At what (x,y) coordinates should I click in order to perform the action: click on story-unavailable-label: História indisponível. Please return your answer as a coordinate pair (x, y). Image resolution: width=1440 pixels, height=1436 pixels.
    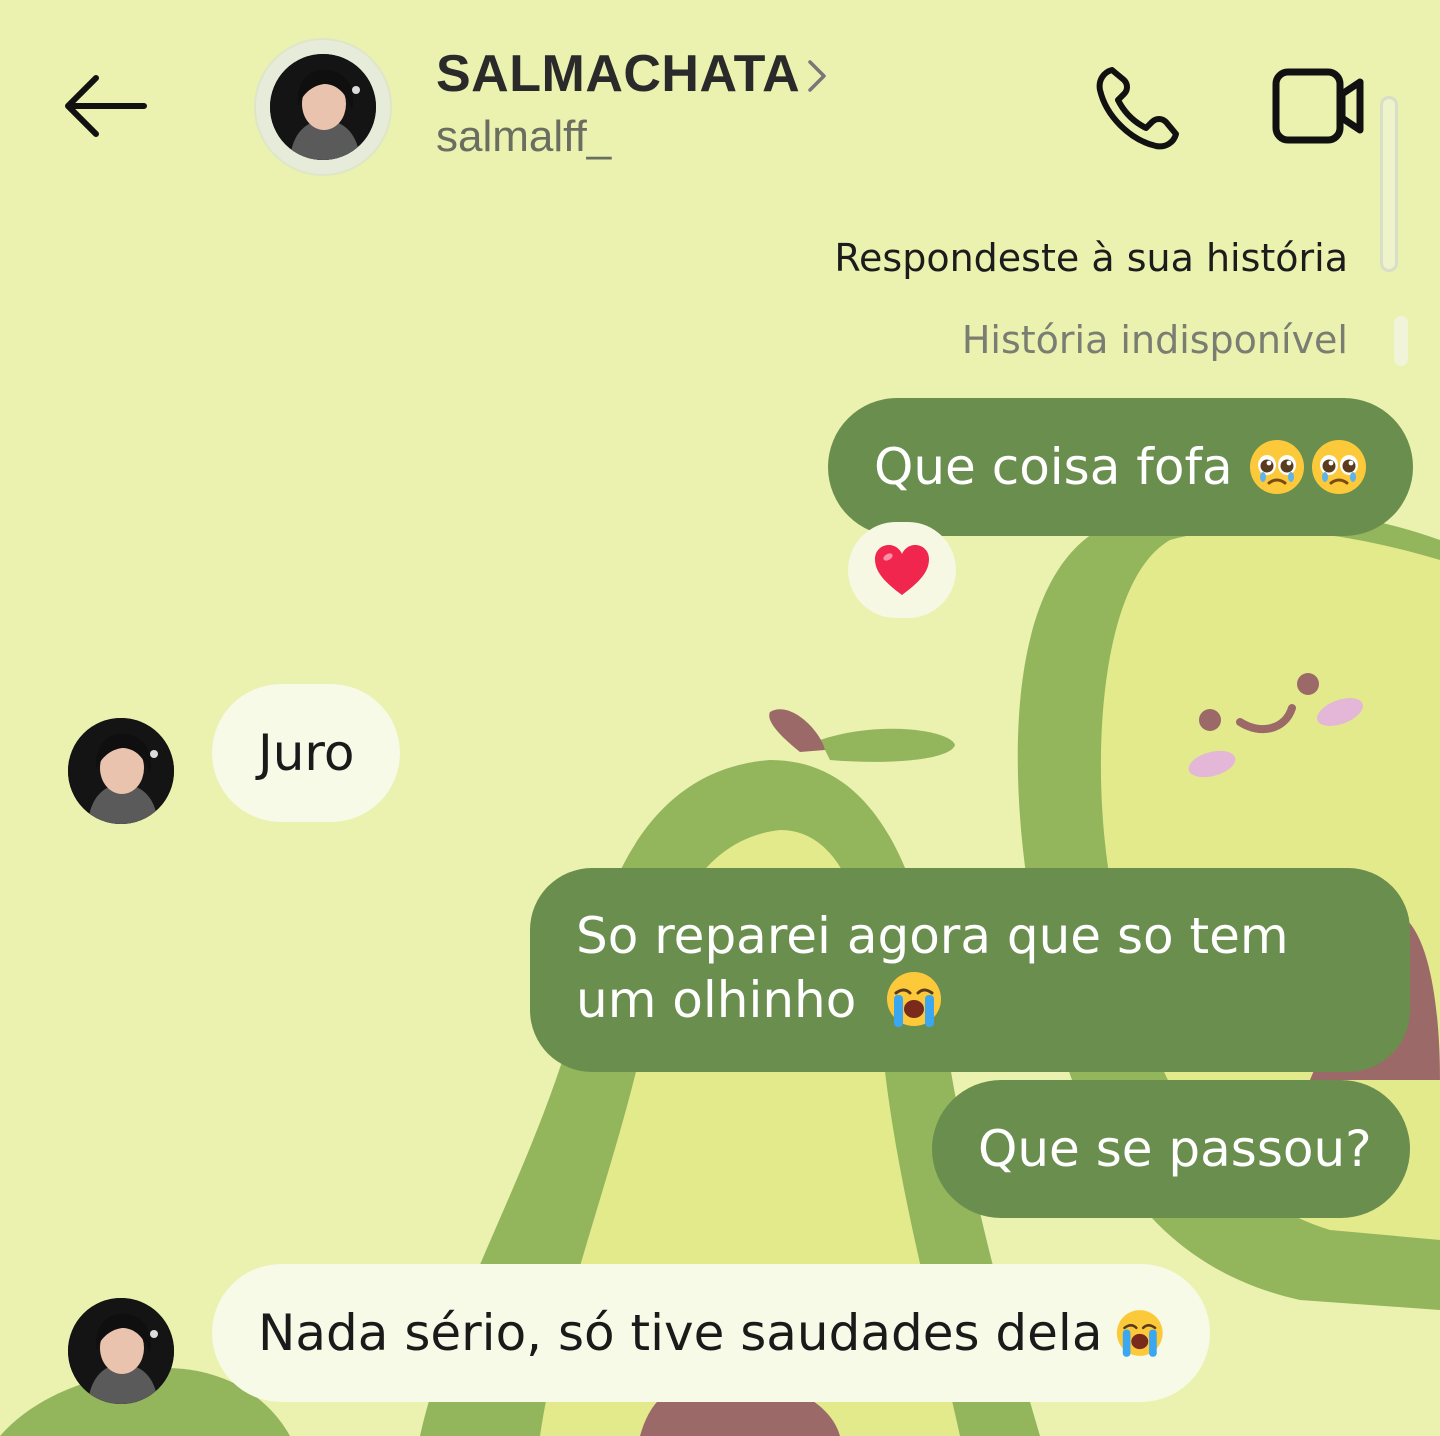
    Looking at the image, I should click on (1154, 340).